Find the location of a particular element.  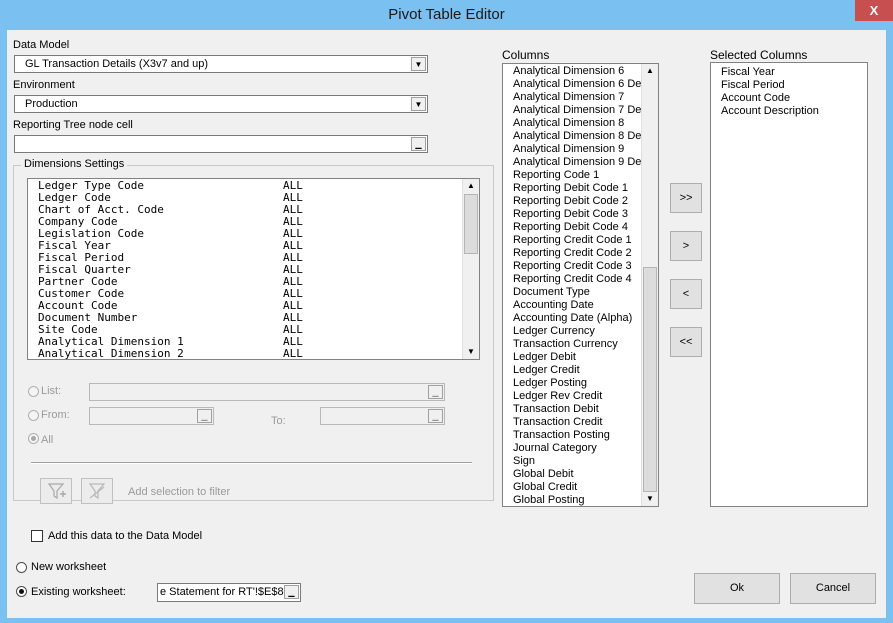

from-field: ▁ is located at coordinates (151, 416).